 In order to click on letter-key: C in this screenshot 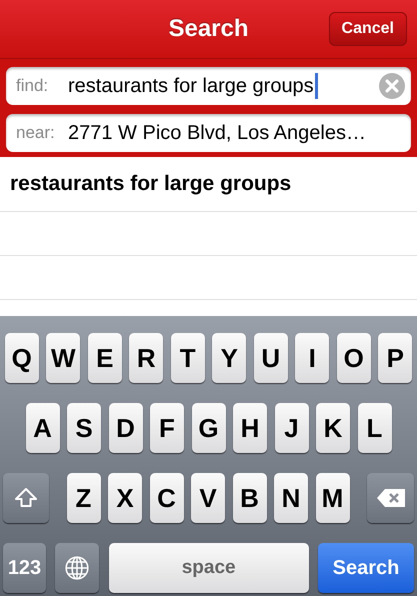, I will do `click(167, 498)`.